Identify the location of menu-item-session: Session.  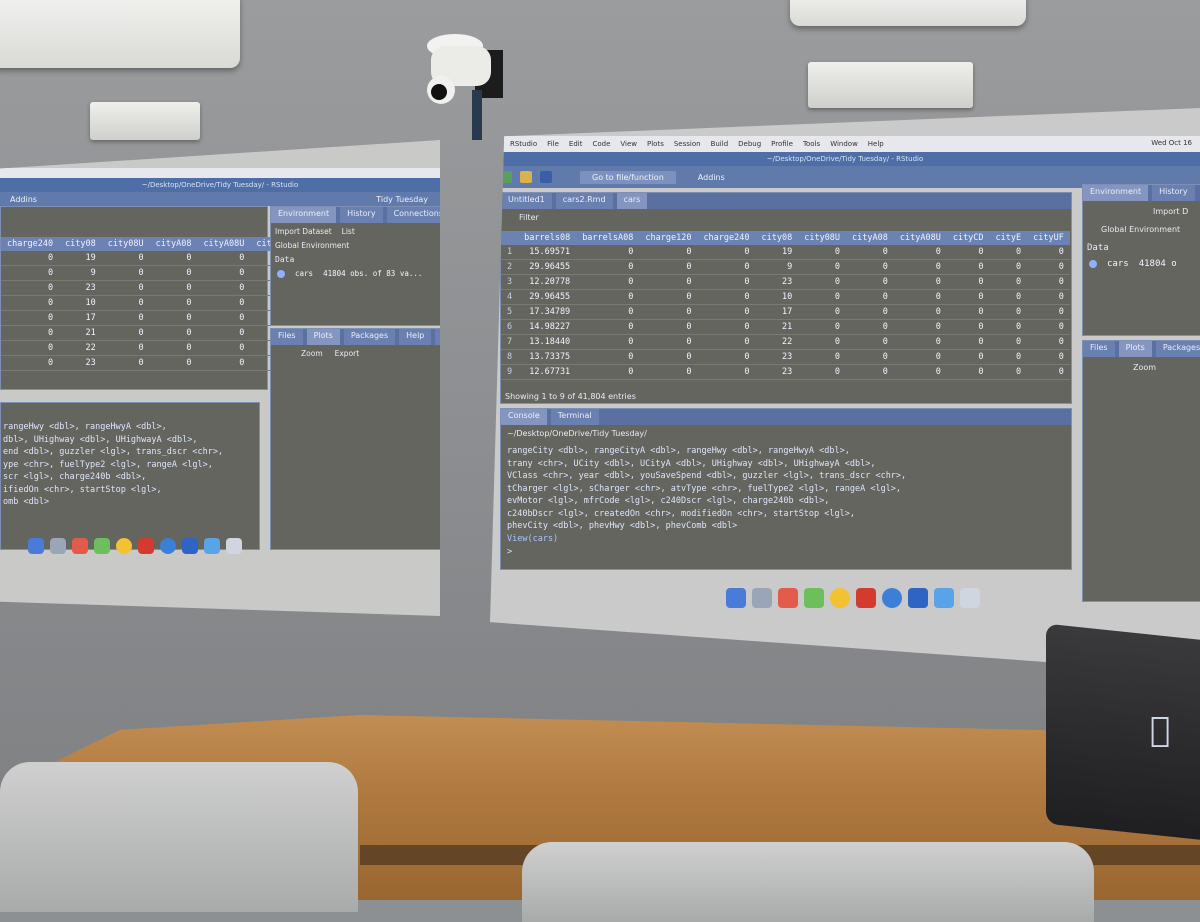
(687, 144).